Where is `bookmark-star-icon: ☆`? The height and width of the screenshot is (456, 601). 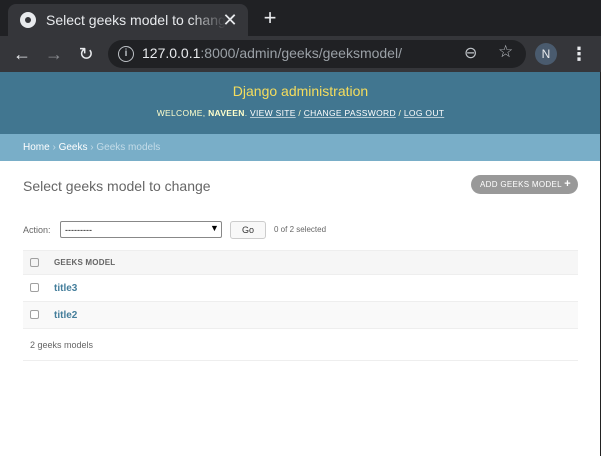
bookmark-star-icon: ☆ is located at coordinates (505, 52).